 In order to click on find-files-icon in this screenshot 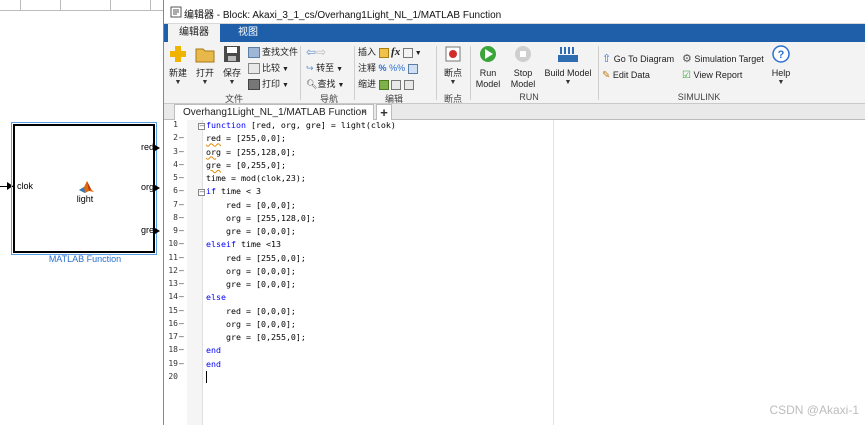, I will do `click(254, 53)`.